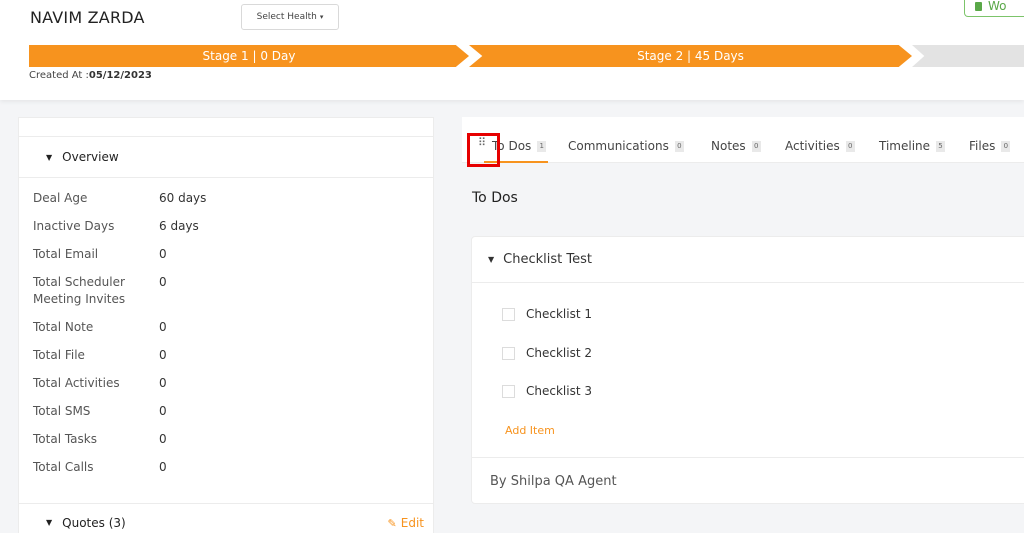 The image size is (1024, 533). Describe the element at coordinates (226, 127) in the screenshot. I see `panel-top-bar` at that location.